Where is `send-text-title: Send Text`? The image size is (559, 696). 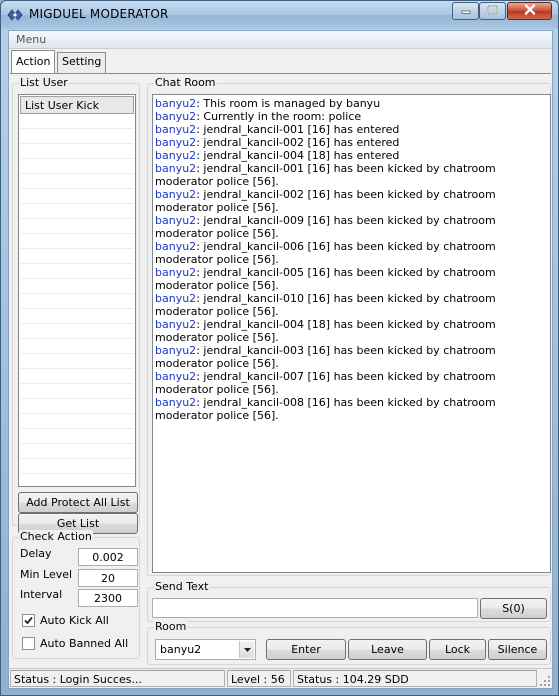 send-text-title: Send Text is located at coordinates (182, 586).